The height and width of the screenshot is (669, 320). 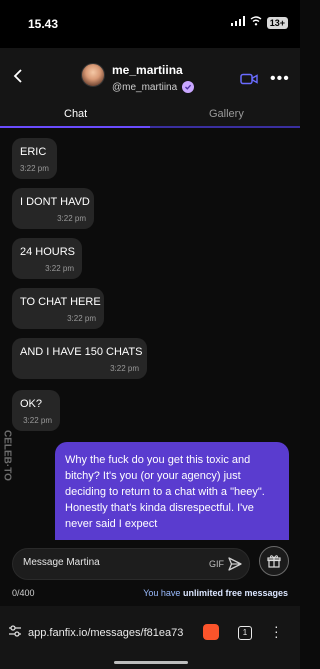 What do you see at coordinates (226, 114) in the screenshot?
I see `tab-gallery: Gallery` at bounding box center [226, 114].